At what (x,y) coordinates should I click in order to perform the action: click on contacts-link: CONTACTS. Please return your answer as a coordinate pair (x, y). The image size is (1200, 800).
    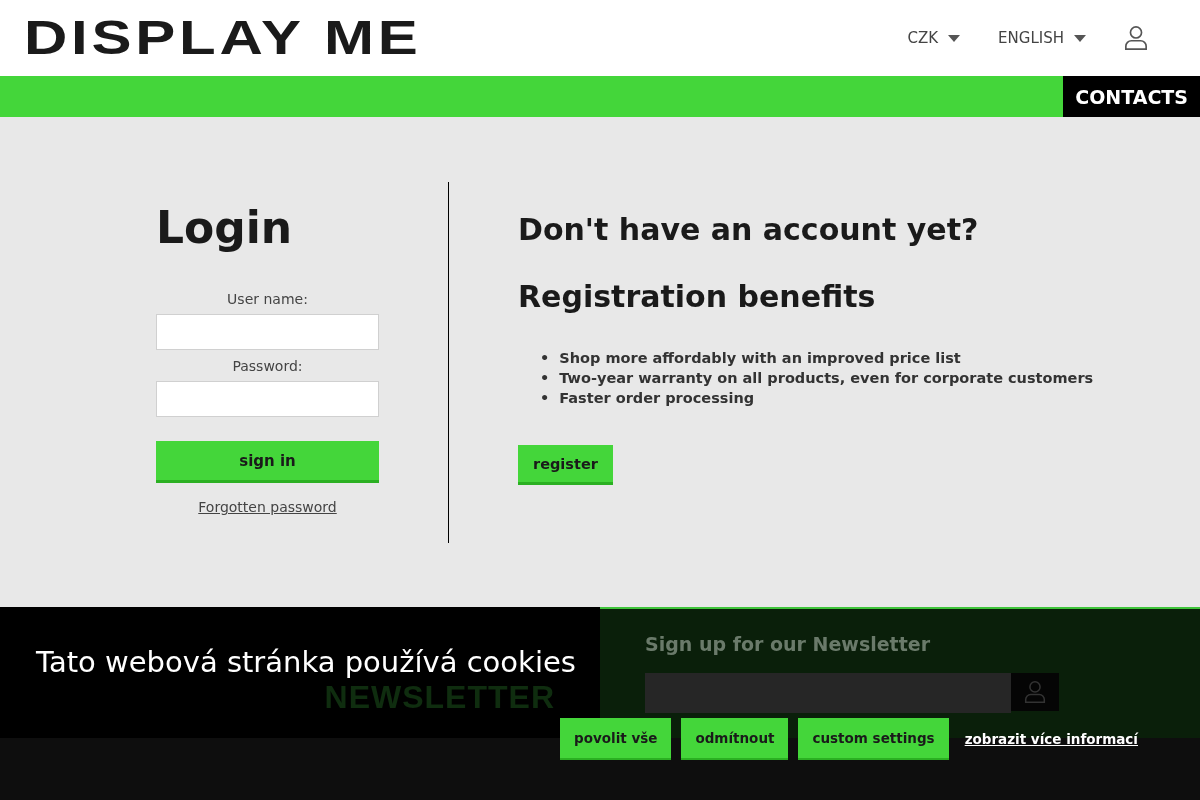
    Looking at the image, I should click on (1131, 96).